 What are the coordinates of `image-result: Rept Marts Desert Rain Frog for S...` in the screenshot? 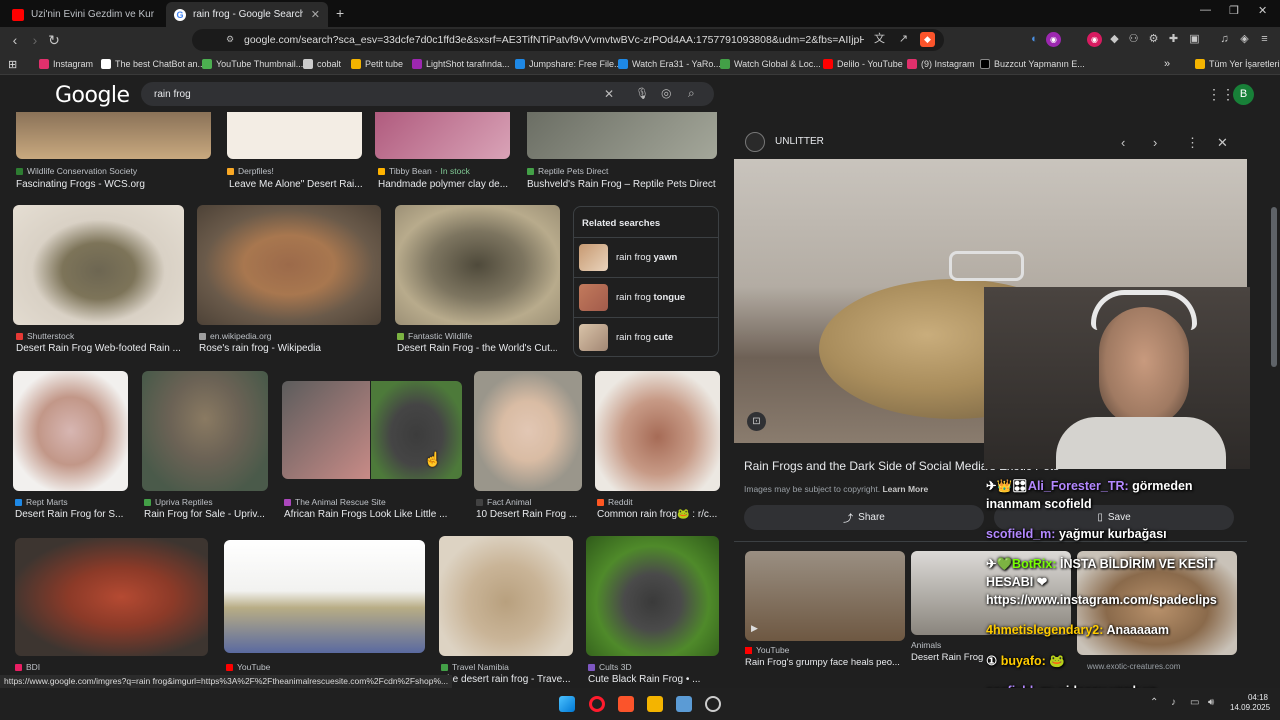 It's located at (70, 447).